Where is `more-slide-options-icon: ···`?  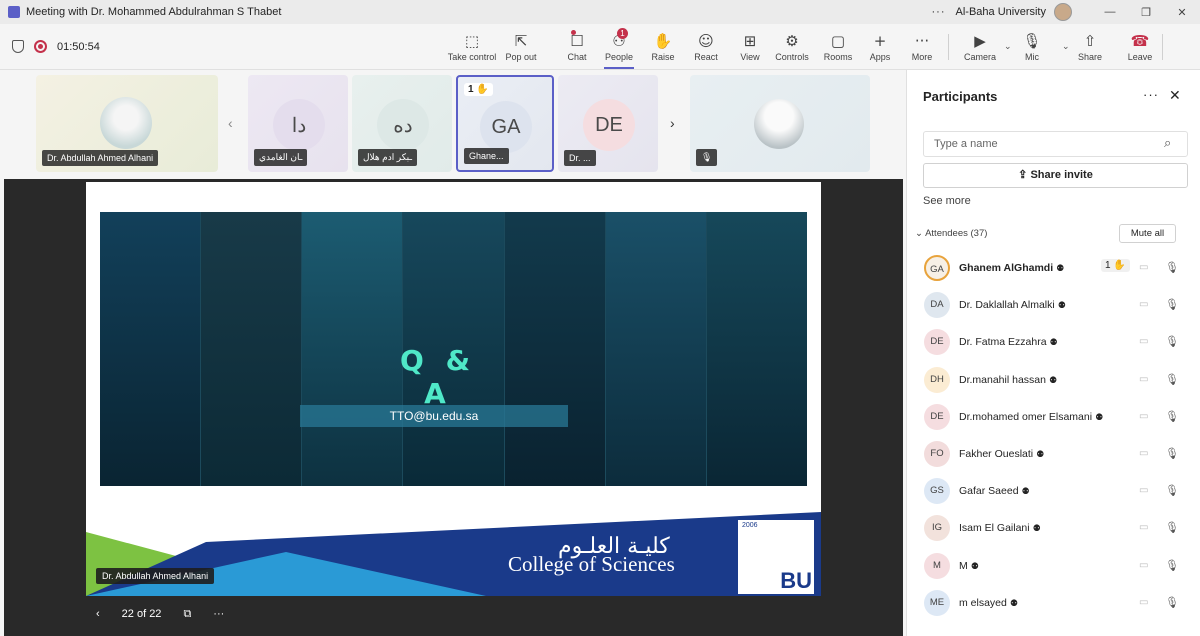
more-slide-options-icon: ··· is located at coordinates (218, 614).